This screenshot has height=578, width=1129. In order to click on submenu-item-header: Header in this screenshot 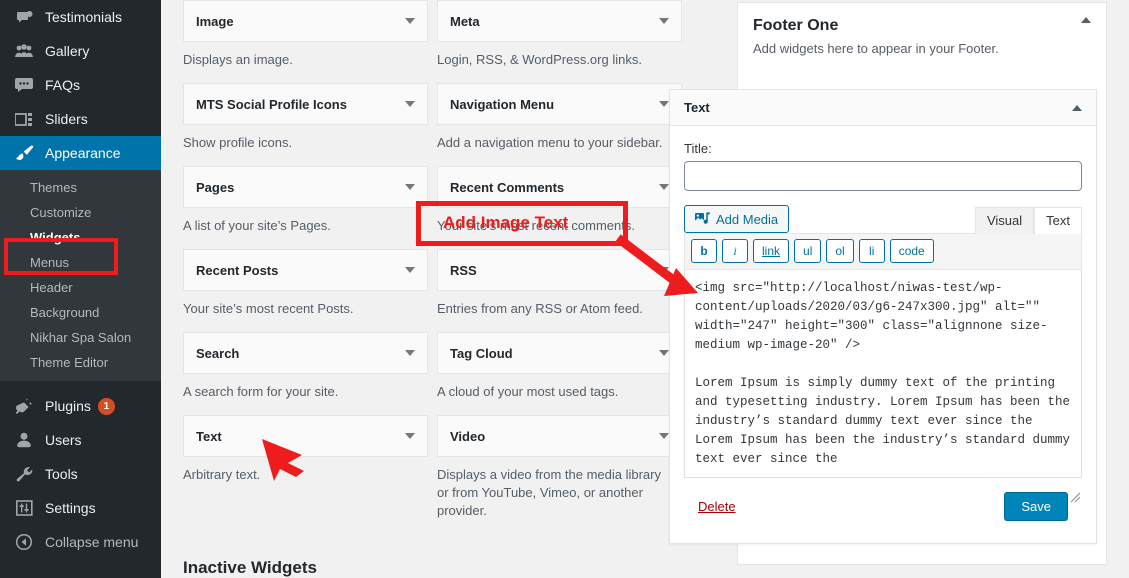, I will do `click(80, 287)`.